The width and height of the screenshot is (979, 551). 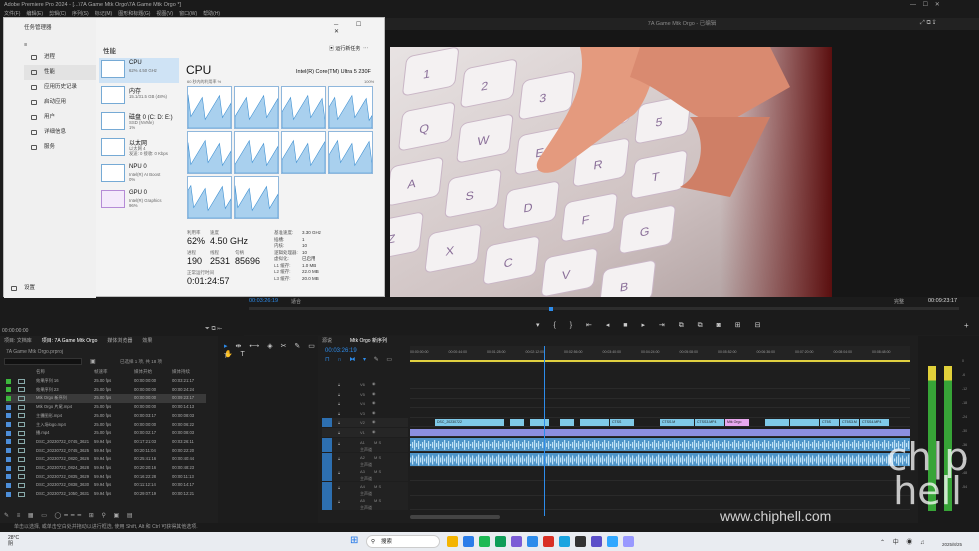 I want to click on project-footer-icons: ✎ ≡ ▦ ▭ ◯━━━ ⊞ ⚲ ▣ ▤, so click(x=70, y=515).